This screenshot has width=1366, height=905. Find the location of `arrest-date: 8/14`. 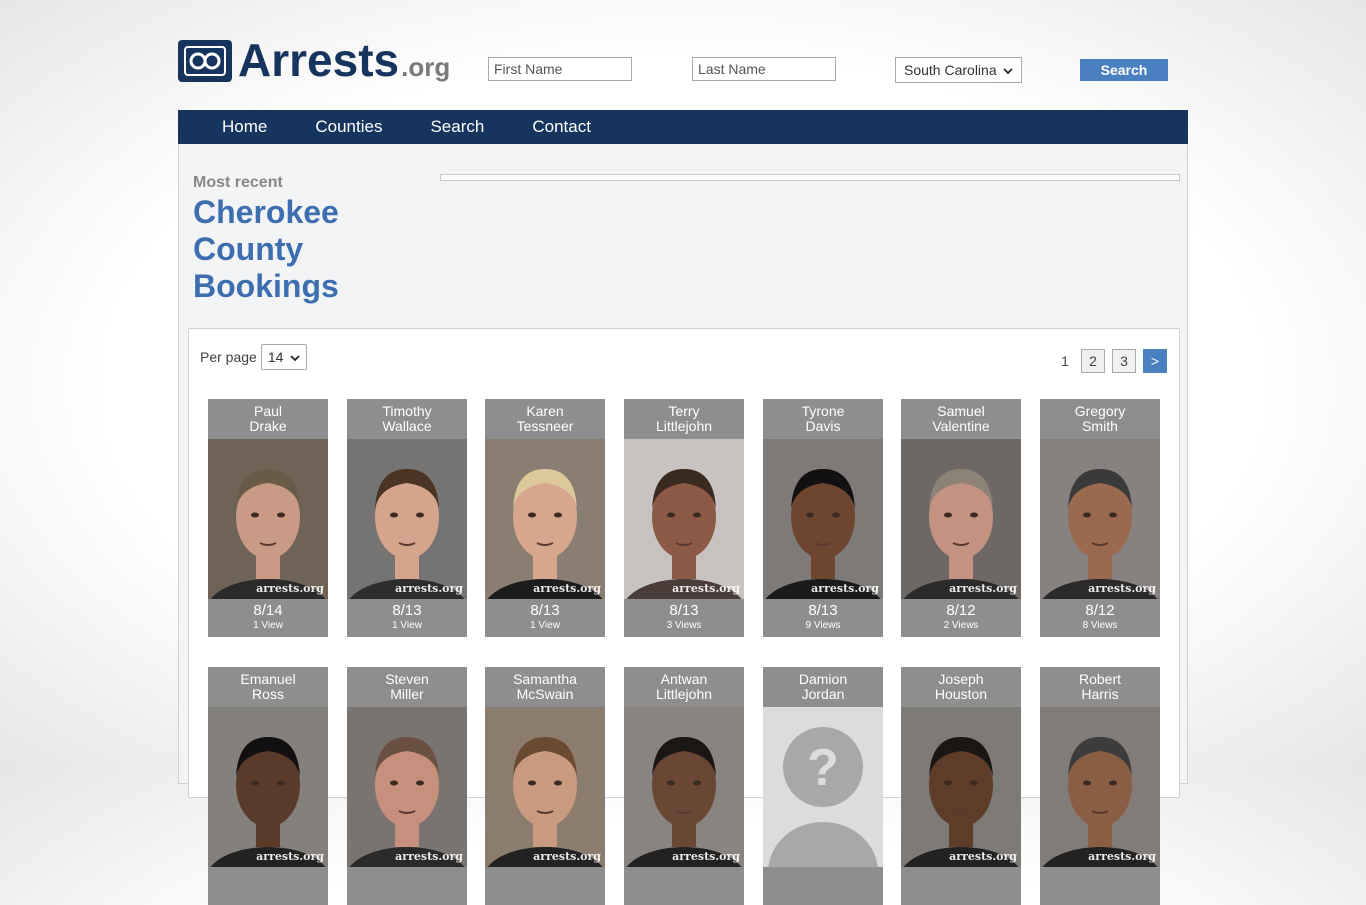

arrest-date: 8/14 is located at coordinates (268, 610).